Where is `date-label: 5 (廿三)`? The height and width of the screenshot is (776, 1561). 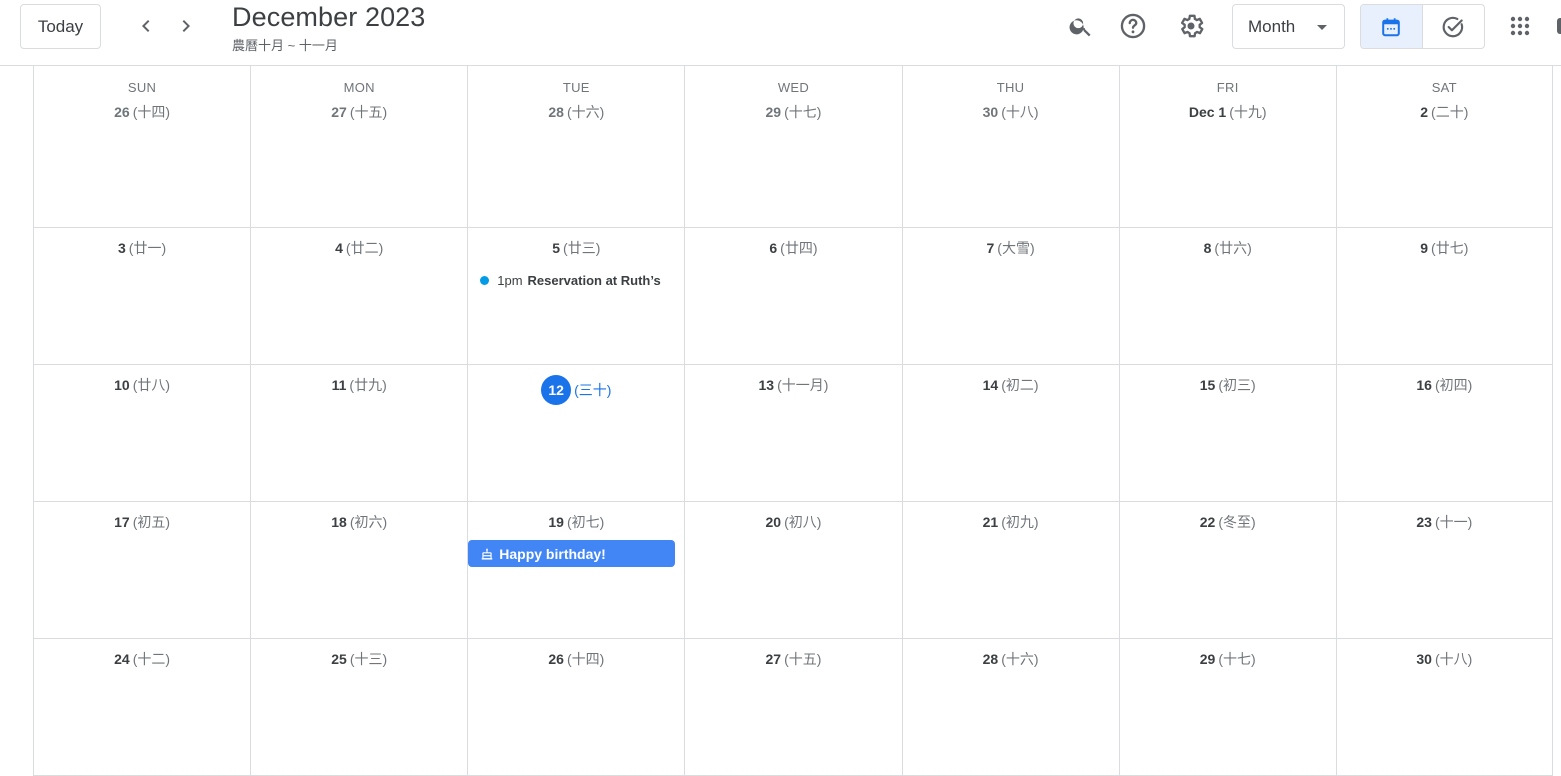 date-label: 5 (廿三) is located at coordinates (576, 248).